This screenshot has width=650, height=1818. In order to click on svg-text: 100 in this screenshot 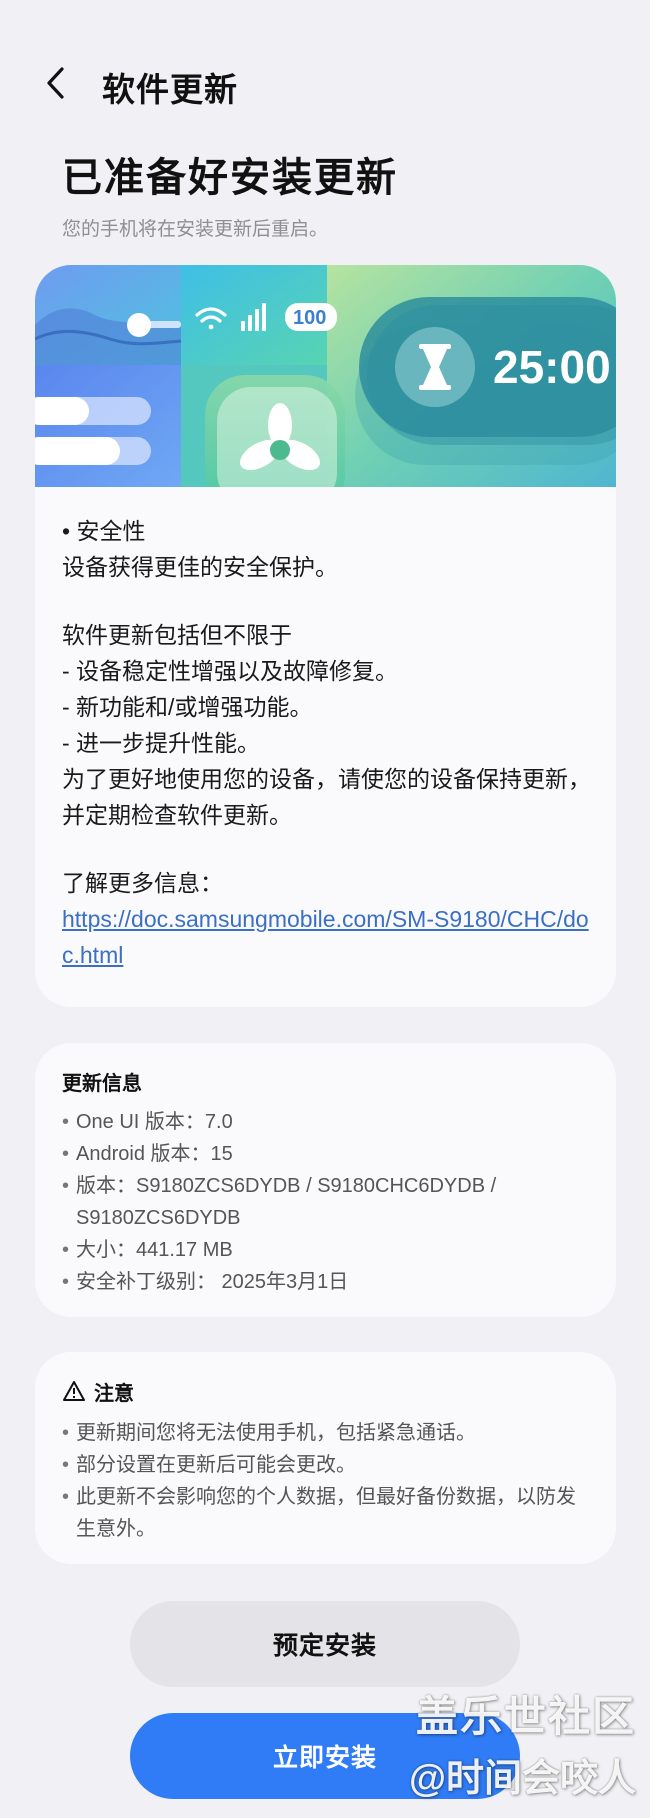, I will do `click(309, 318)`.